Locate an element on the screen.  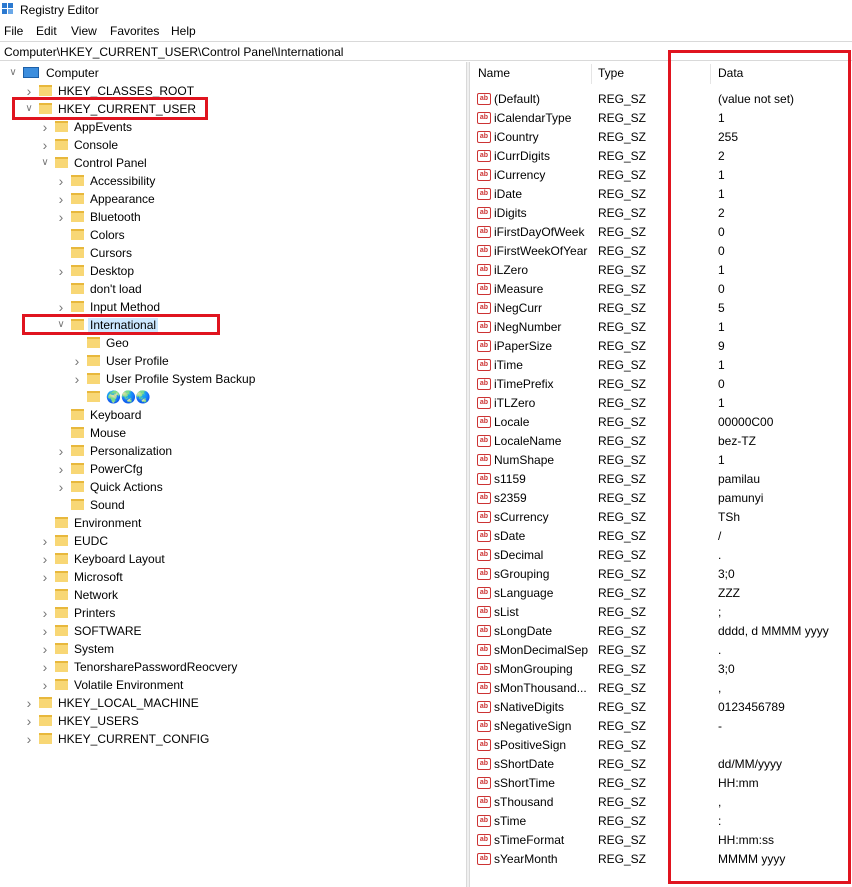
tree-node: Network is located at coordinates (252, 595).